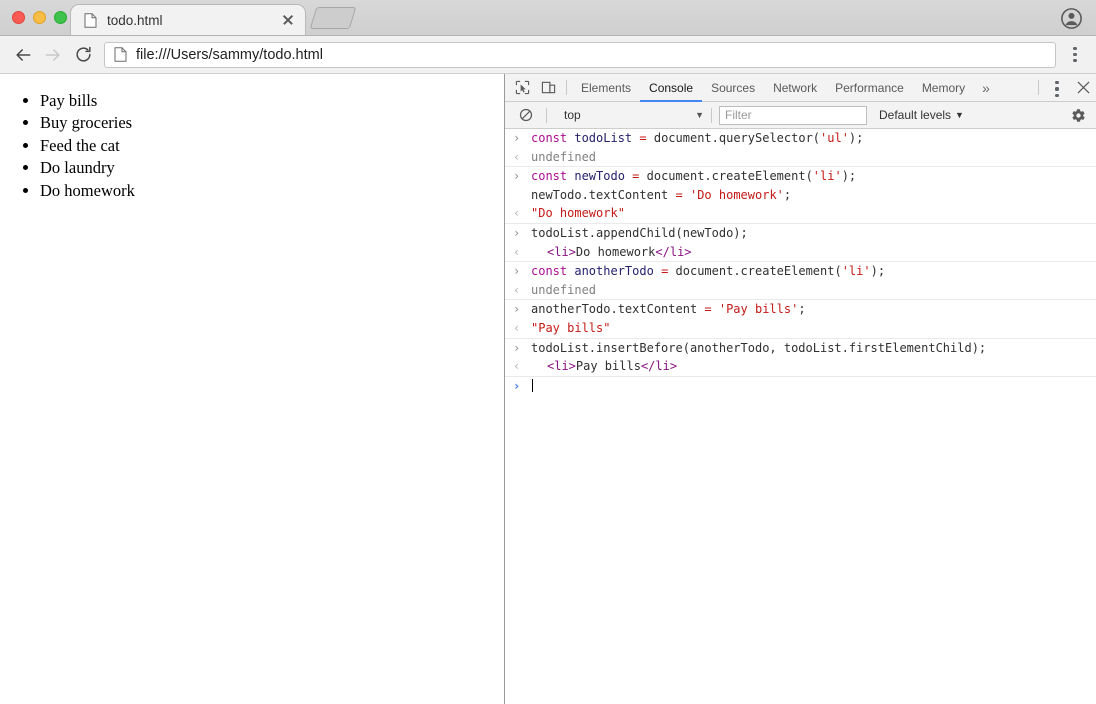 This screenshot has height=704, width=1096. Describe the element at coordinates (758, 309) in the screenshot. I see `code-token: 'Pay bills'` at that location.